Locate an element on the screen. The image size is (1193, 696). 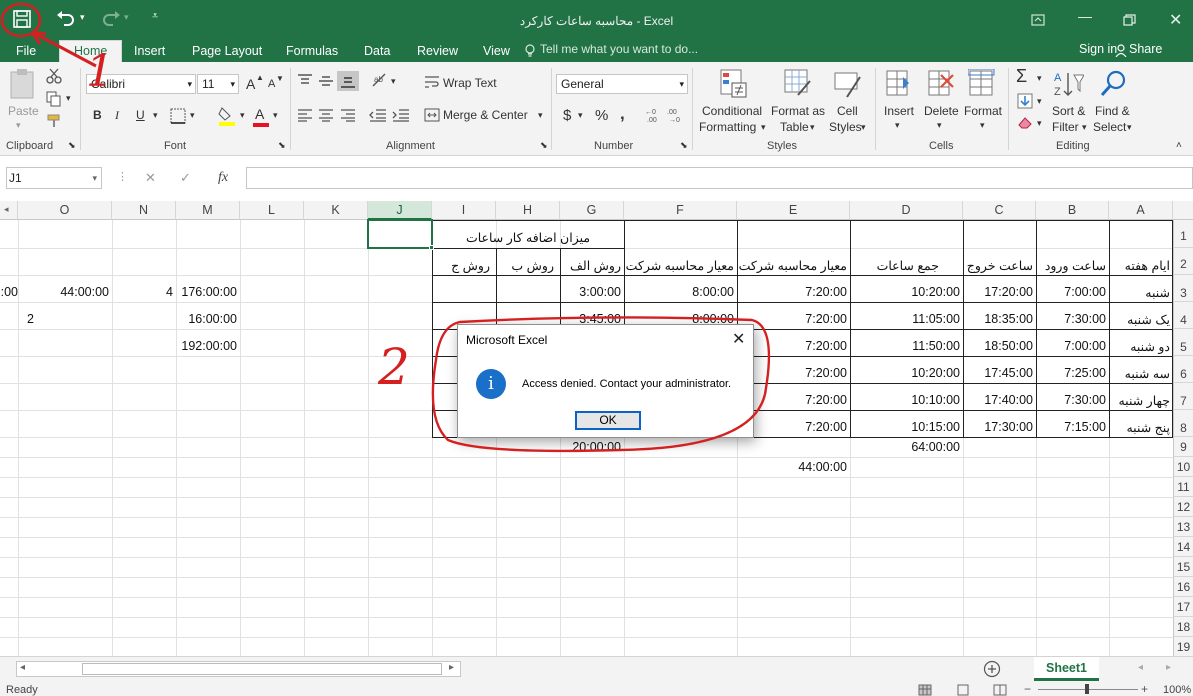
merge-dropdown-icon: ▾ is located at coordinates (540, 115).